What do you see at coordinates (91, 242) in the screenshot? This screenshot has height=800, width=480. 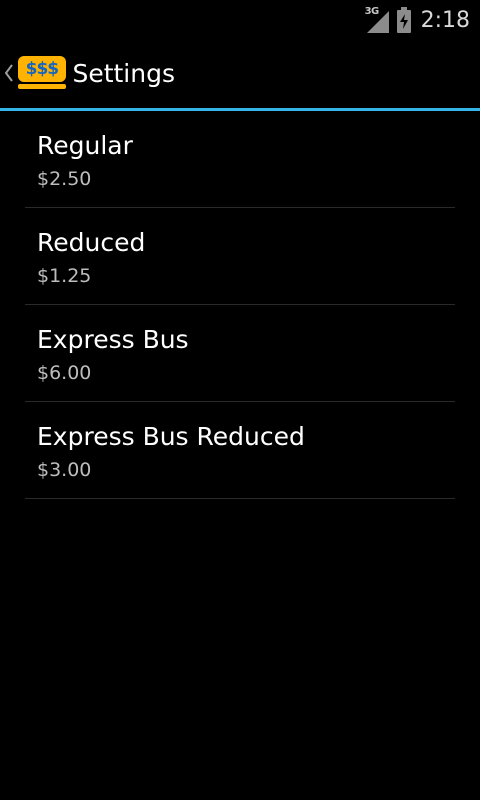 I see `fare-name: Reduced` at bounding box center [91, 242].